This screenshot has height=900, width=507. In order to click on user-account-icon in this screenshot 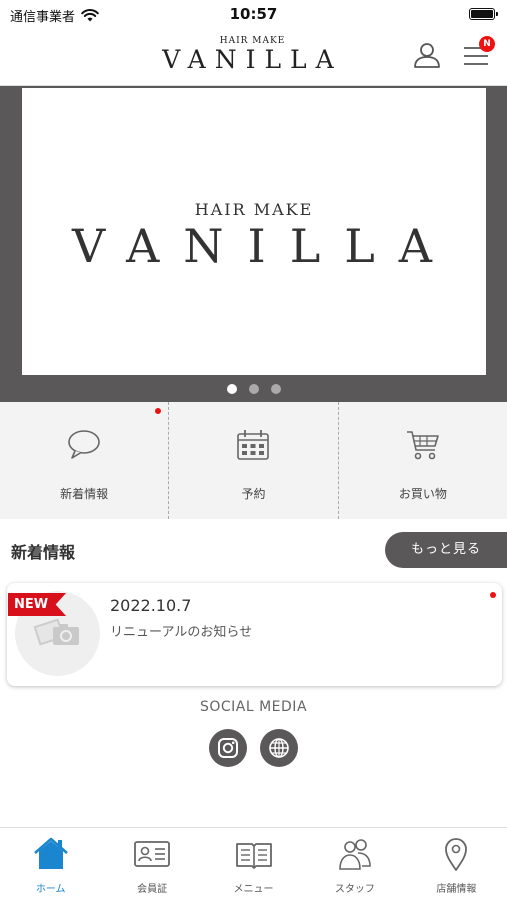, I will do `click(427, 55)`.